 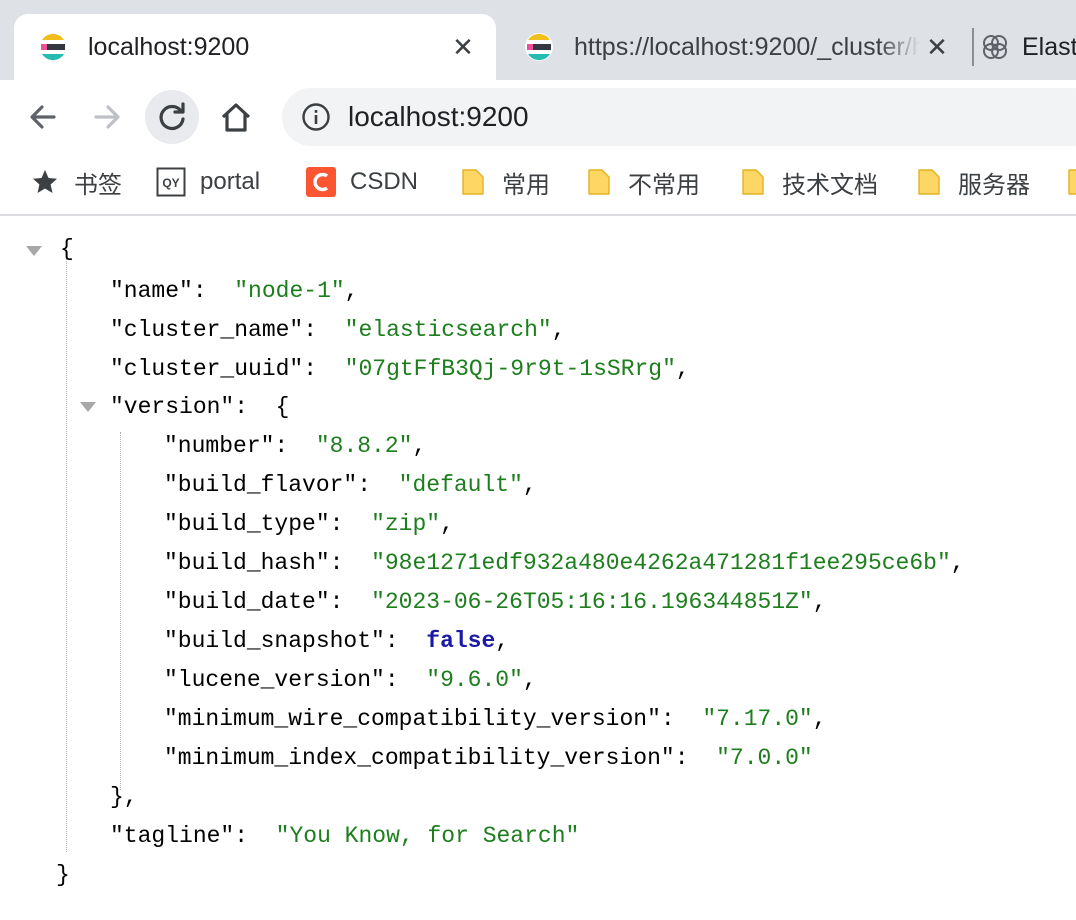 What do you see at coordinates (274, 641) in the screenshot?
I see `json-key: "build_snapshot"` at bounding box center [274, 641].